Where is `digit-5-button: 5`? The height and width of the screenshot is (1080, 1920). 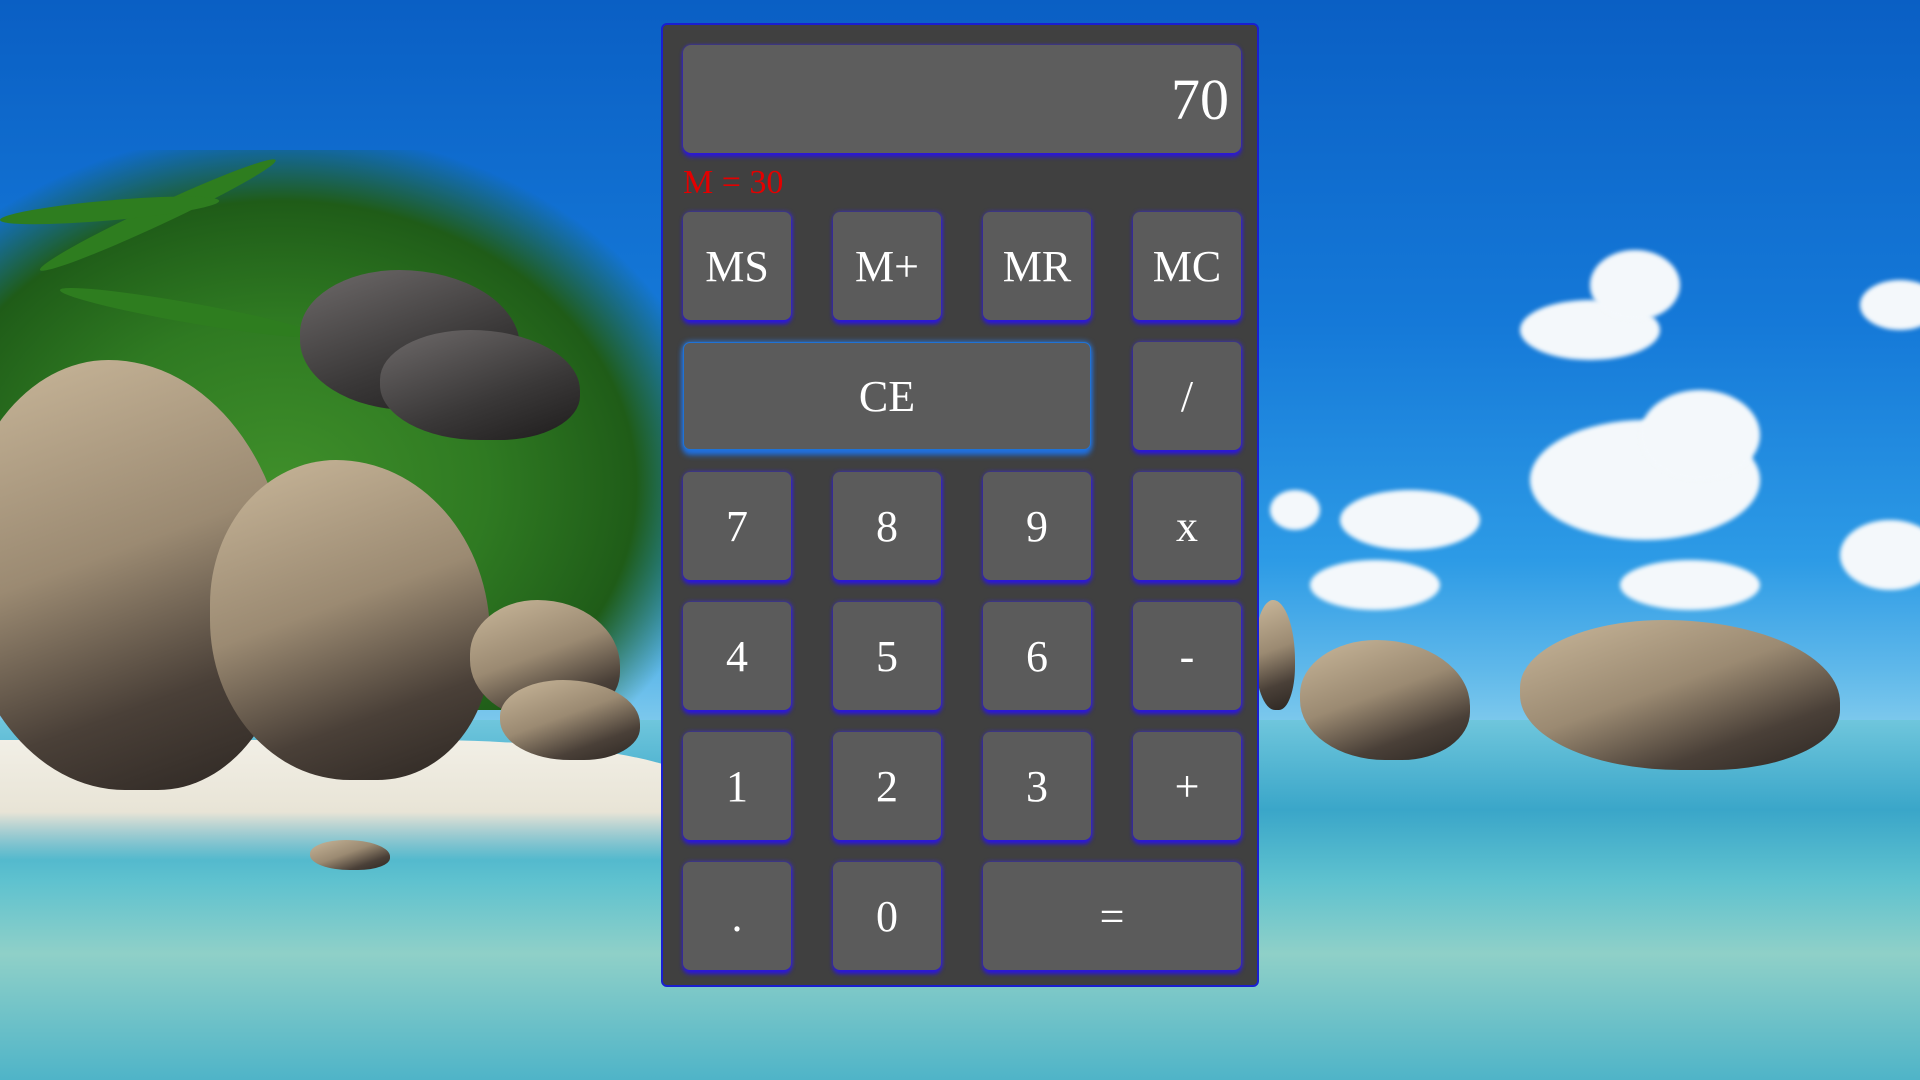 digit-5-button: 5 is located at coordinates (887, 656).